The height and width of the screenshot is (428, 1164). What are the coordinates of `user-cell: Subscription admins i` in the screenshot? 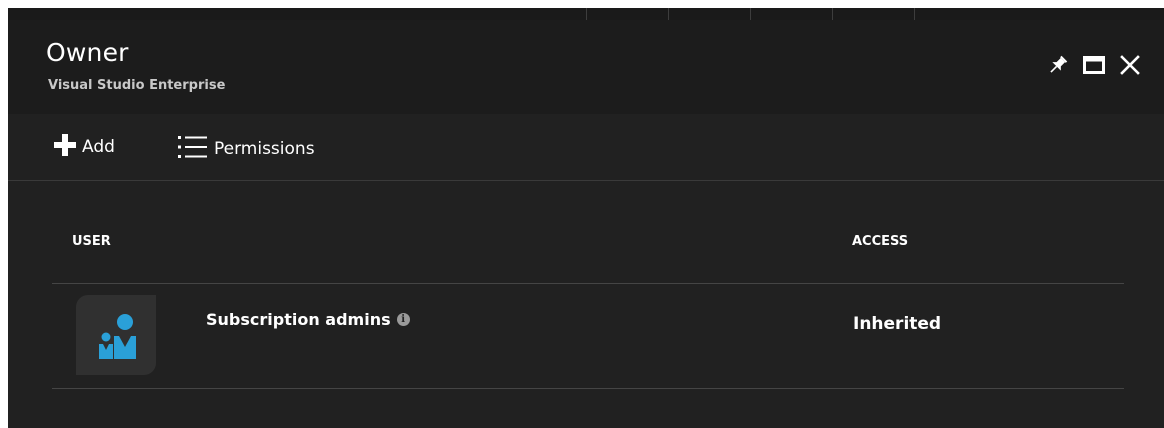 It's located at (308, 319).